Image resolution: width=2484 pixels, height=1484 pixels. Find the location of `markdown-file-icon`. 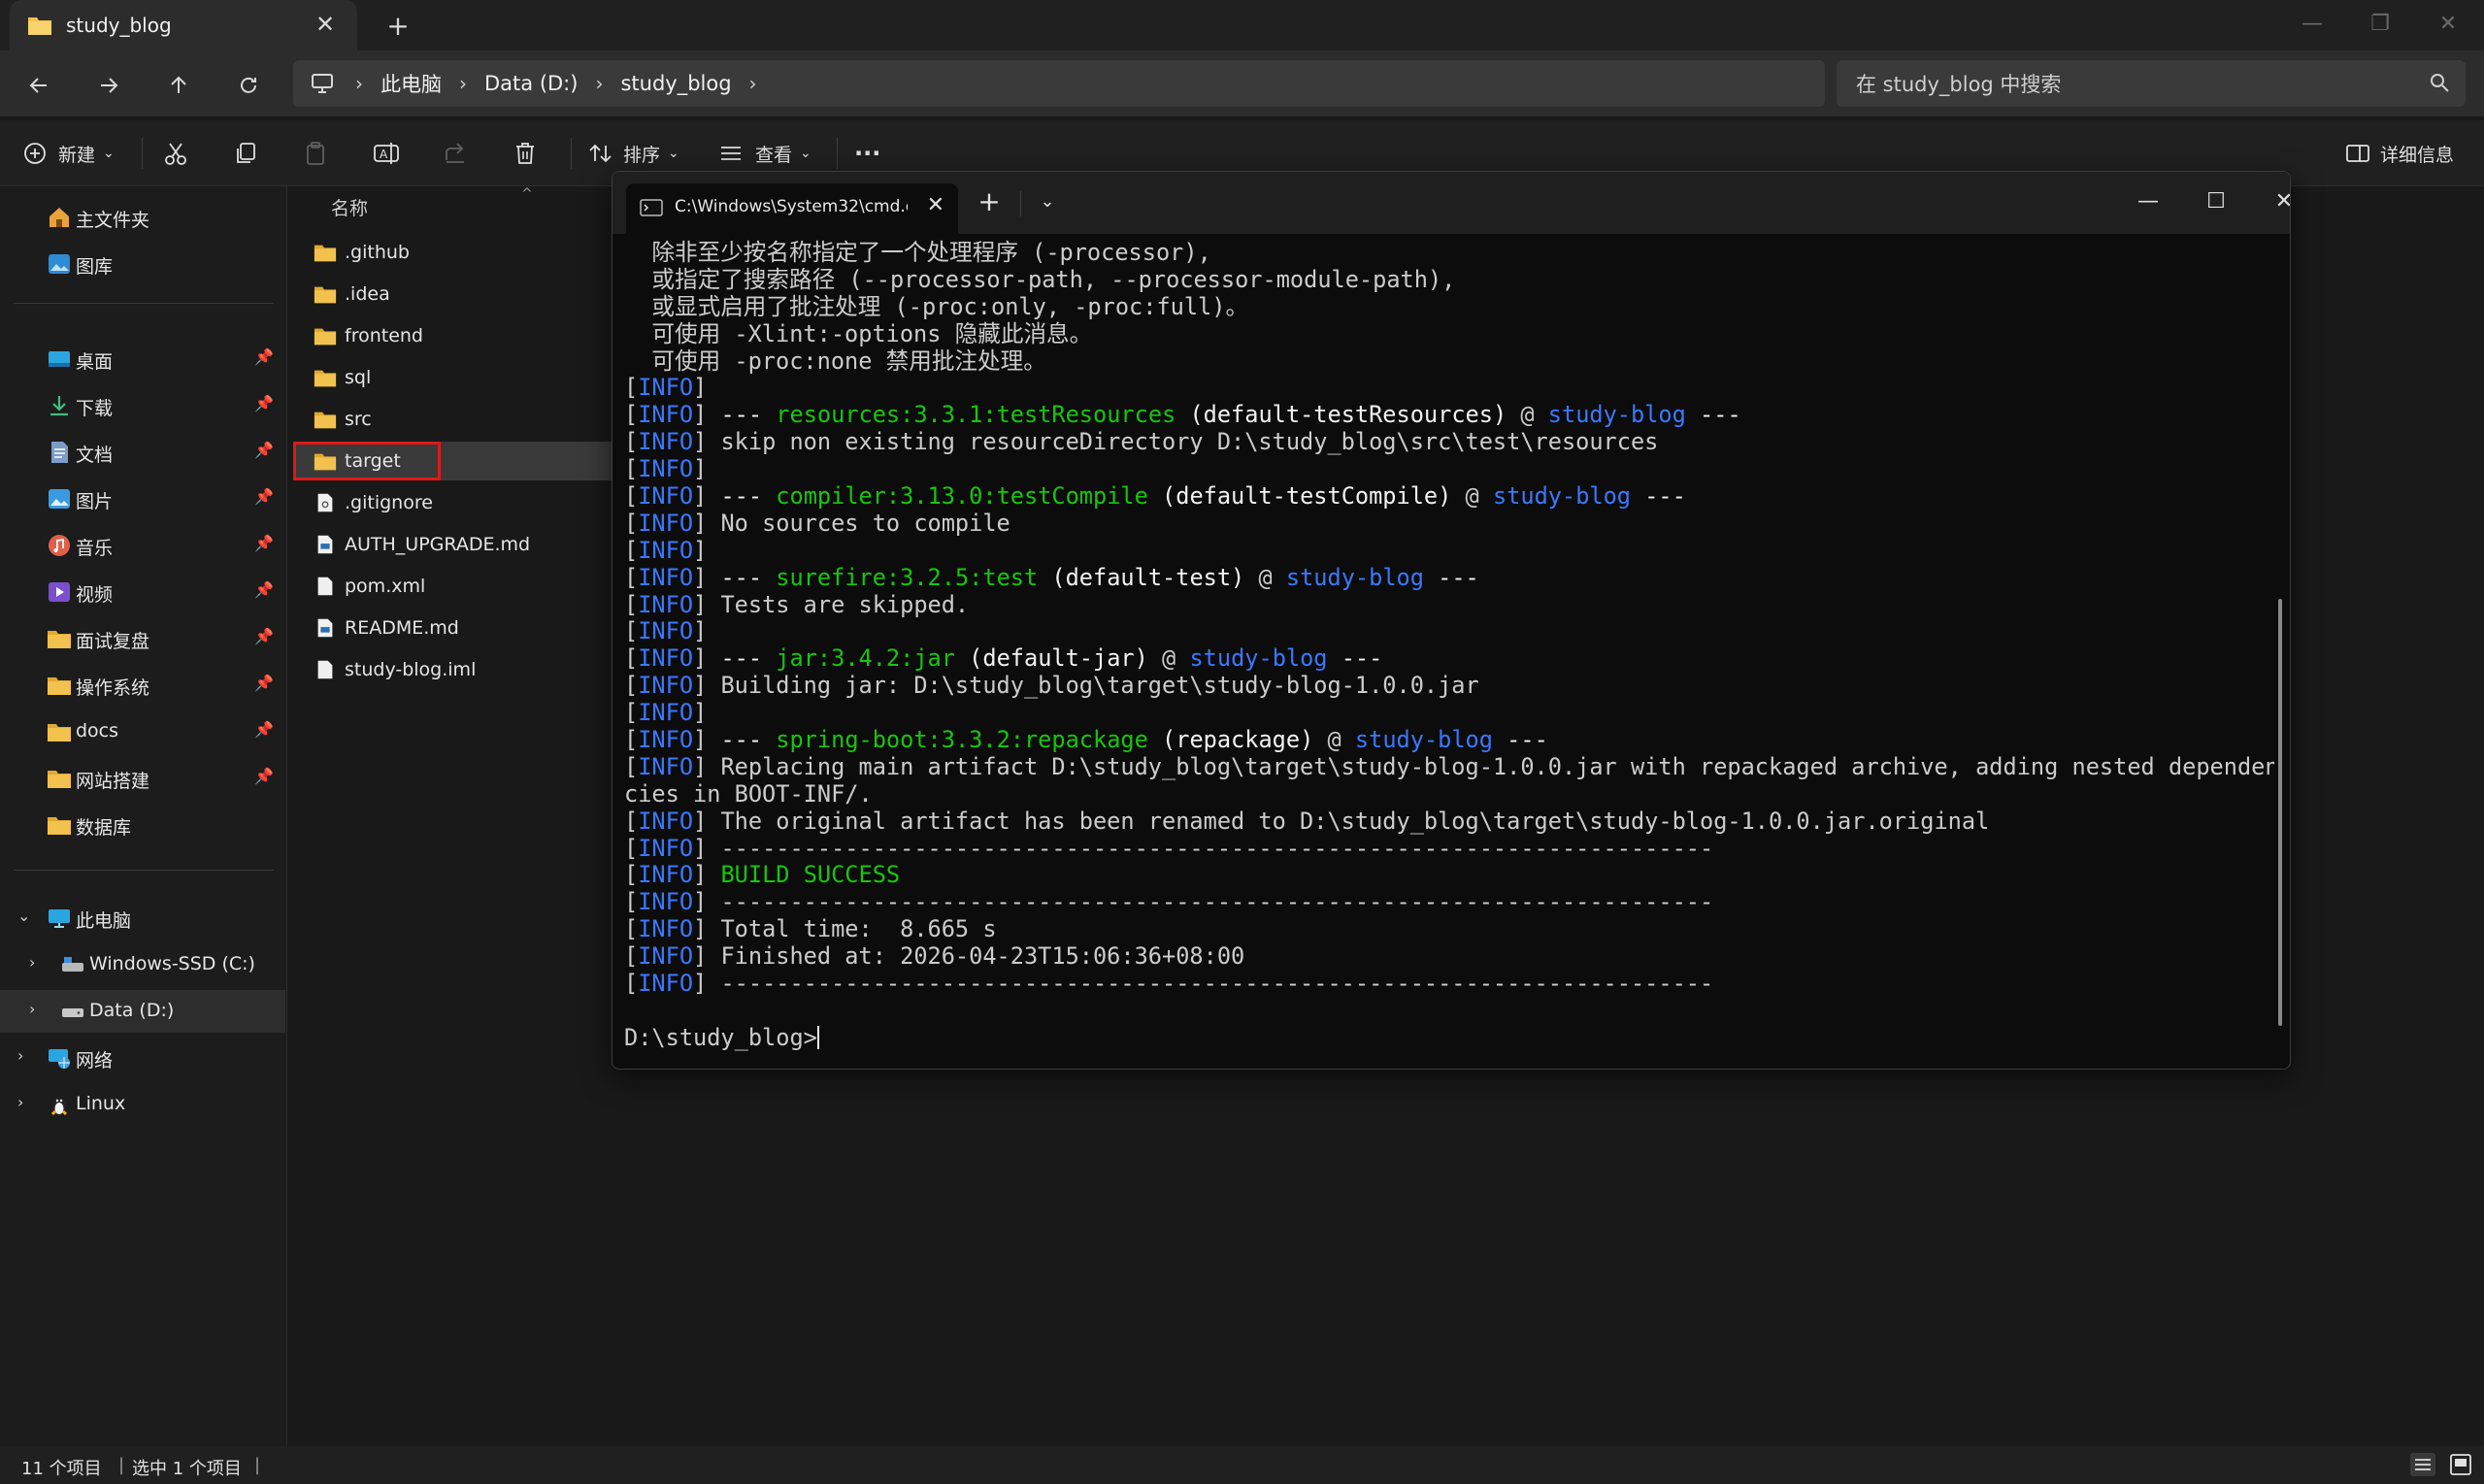

markdown-file-icon is located at coordinates (325, 544).